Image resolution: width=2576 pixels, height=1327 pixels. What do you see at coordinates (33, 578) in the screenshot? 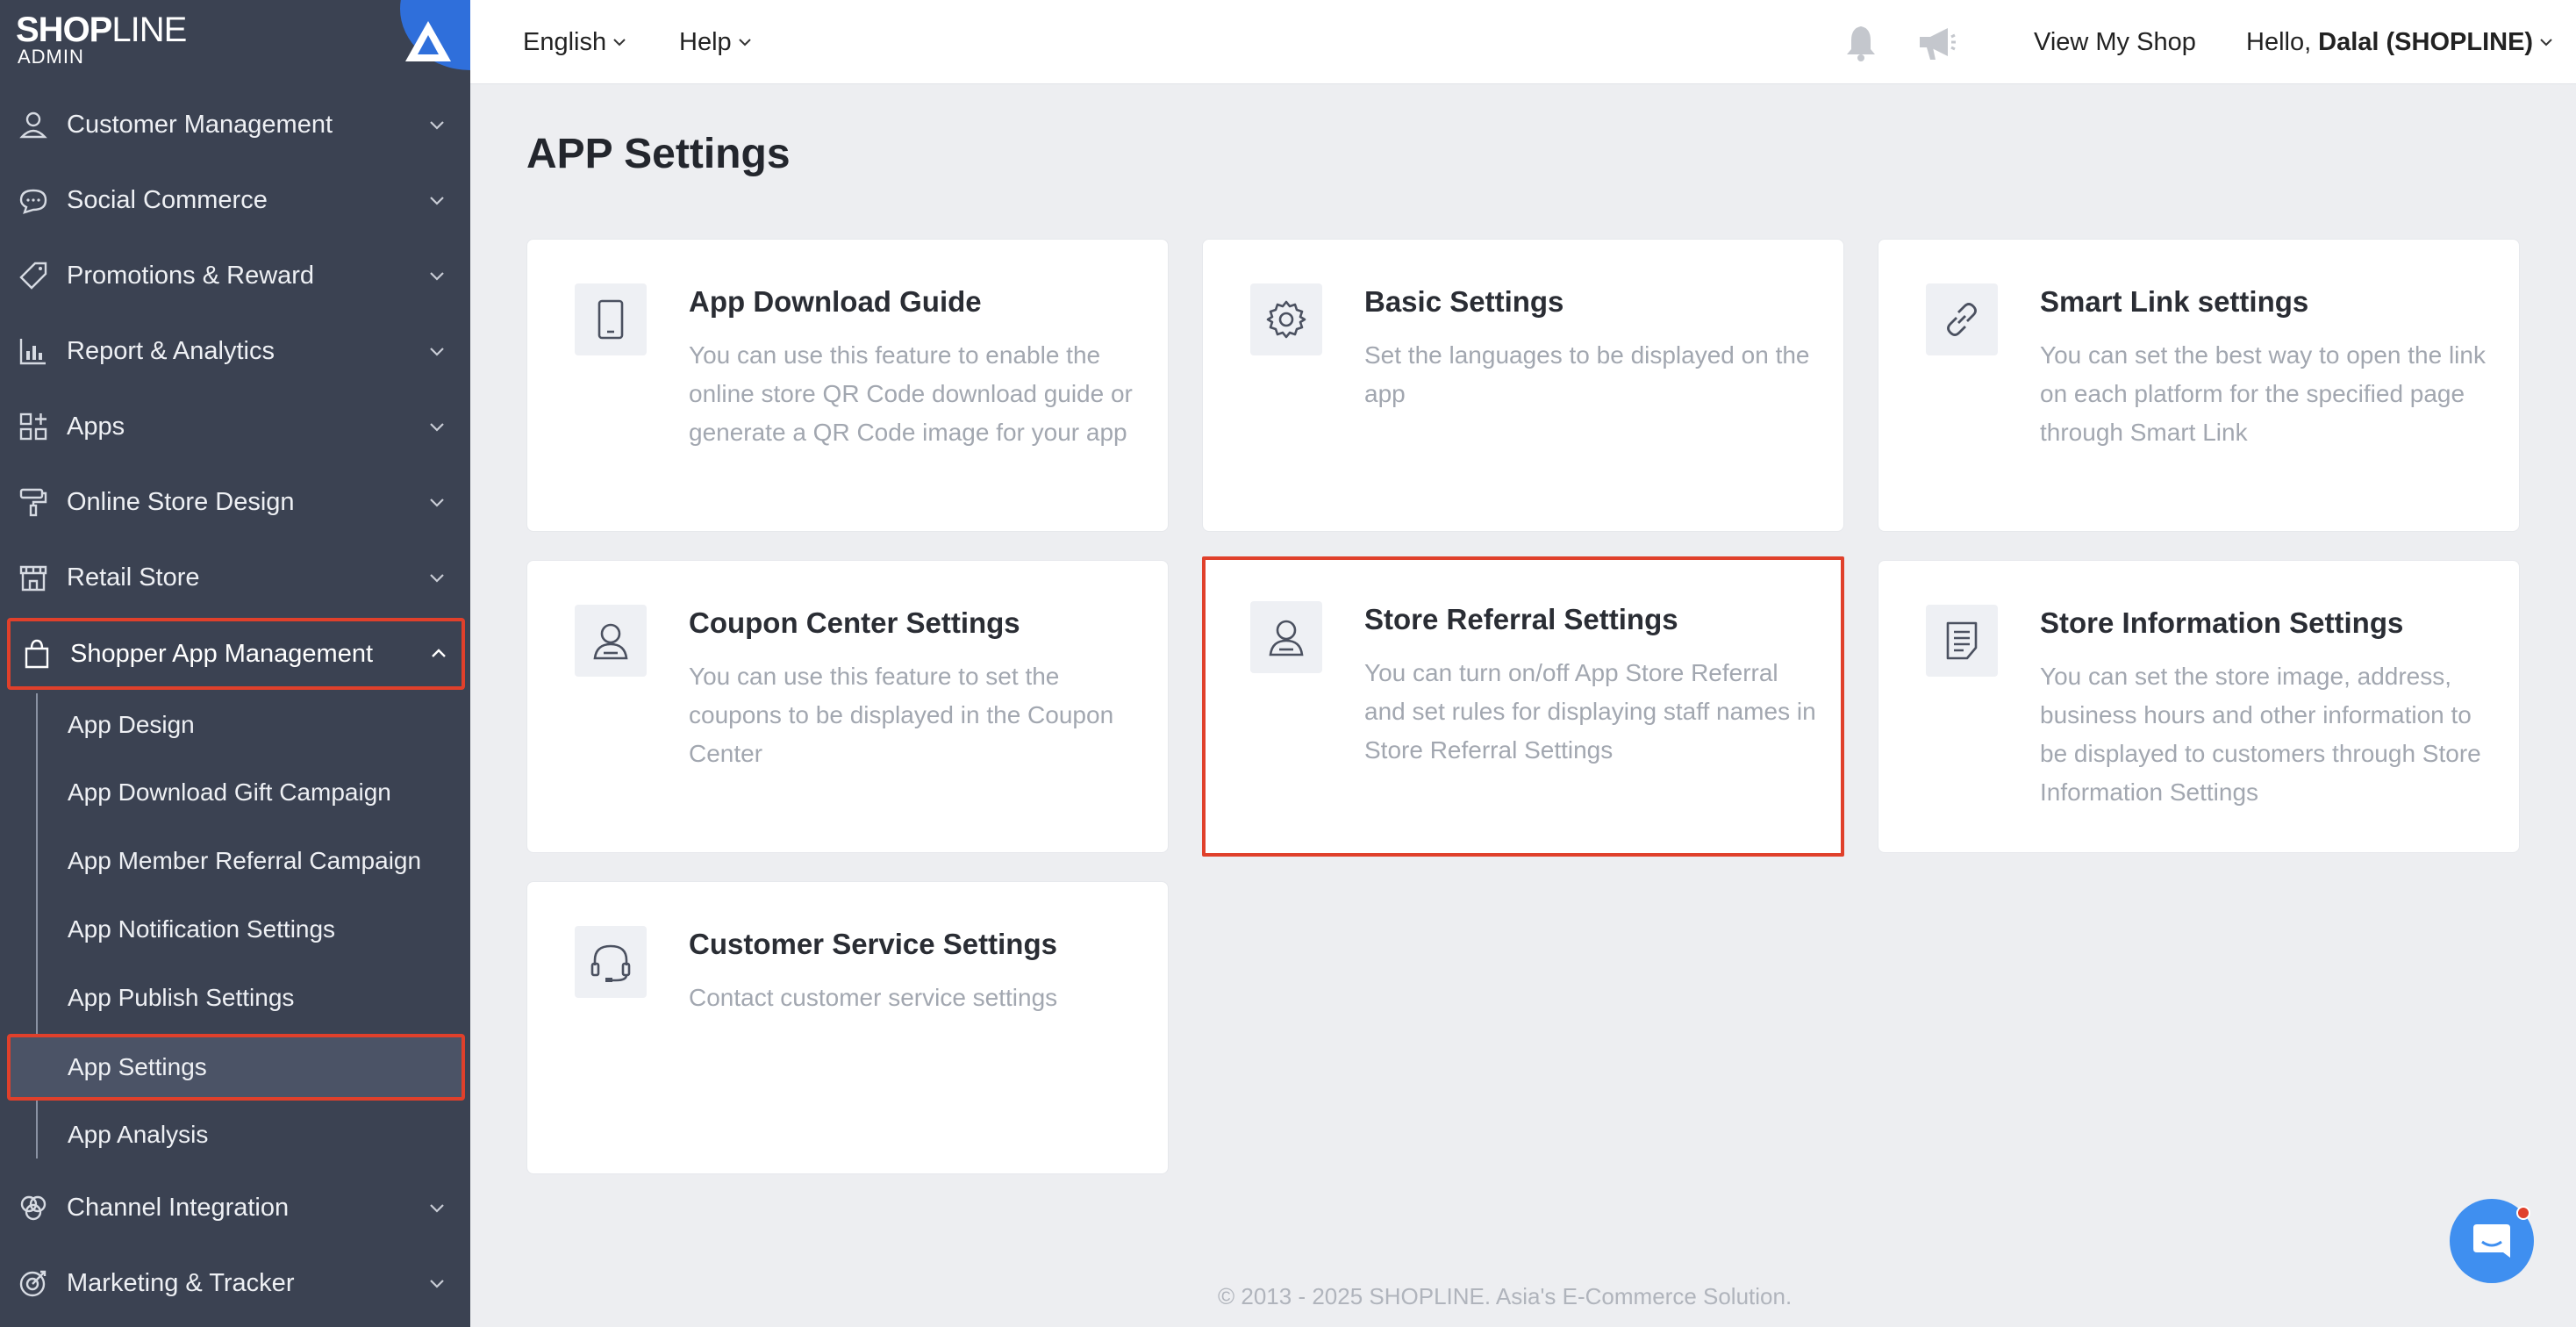
I see `storefront-icon` at bounding box center [33, 578].